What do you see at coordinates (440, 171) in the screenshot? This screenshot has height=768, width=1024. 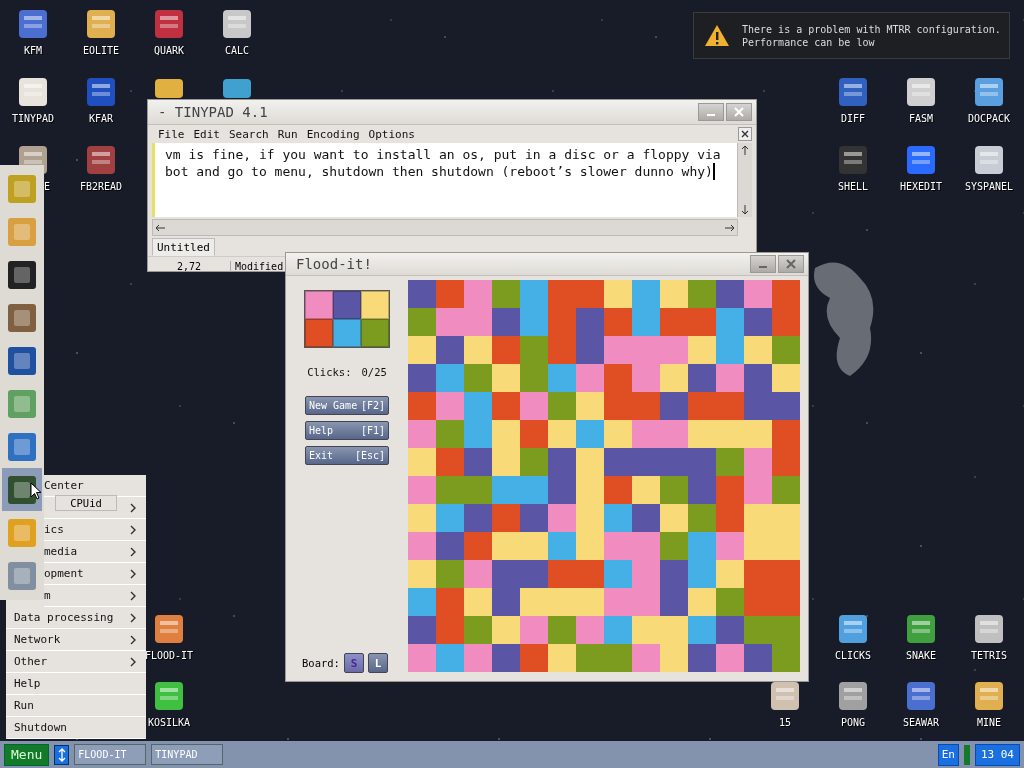 I see `text-line: bot and go to menu, shutdown then shutdown (reboot’s slower dunno why)` at bounding box center [440, 171].